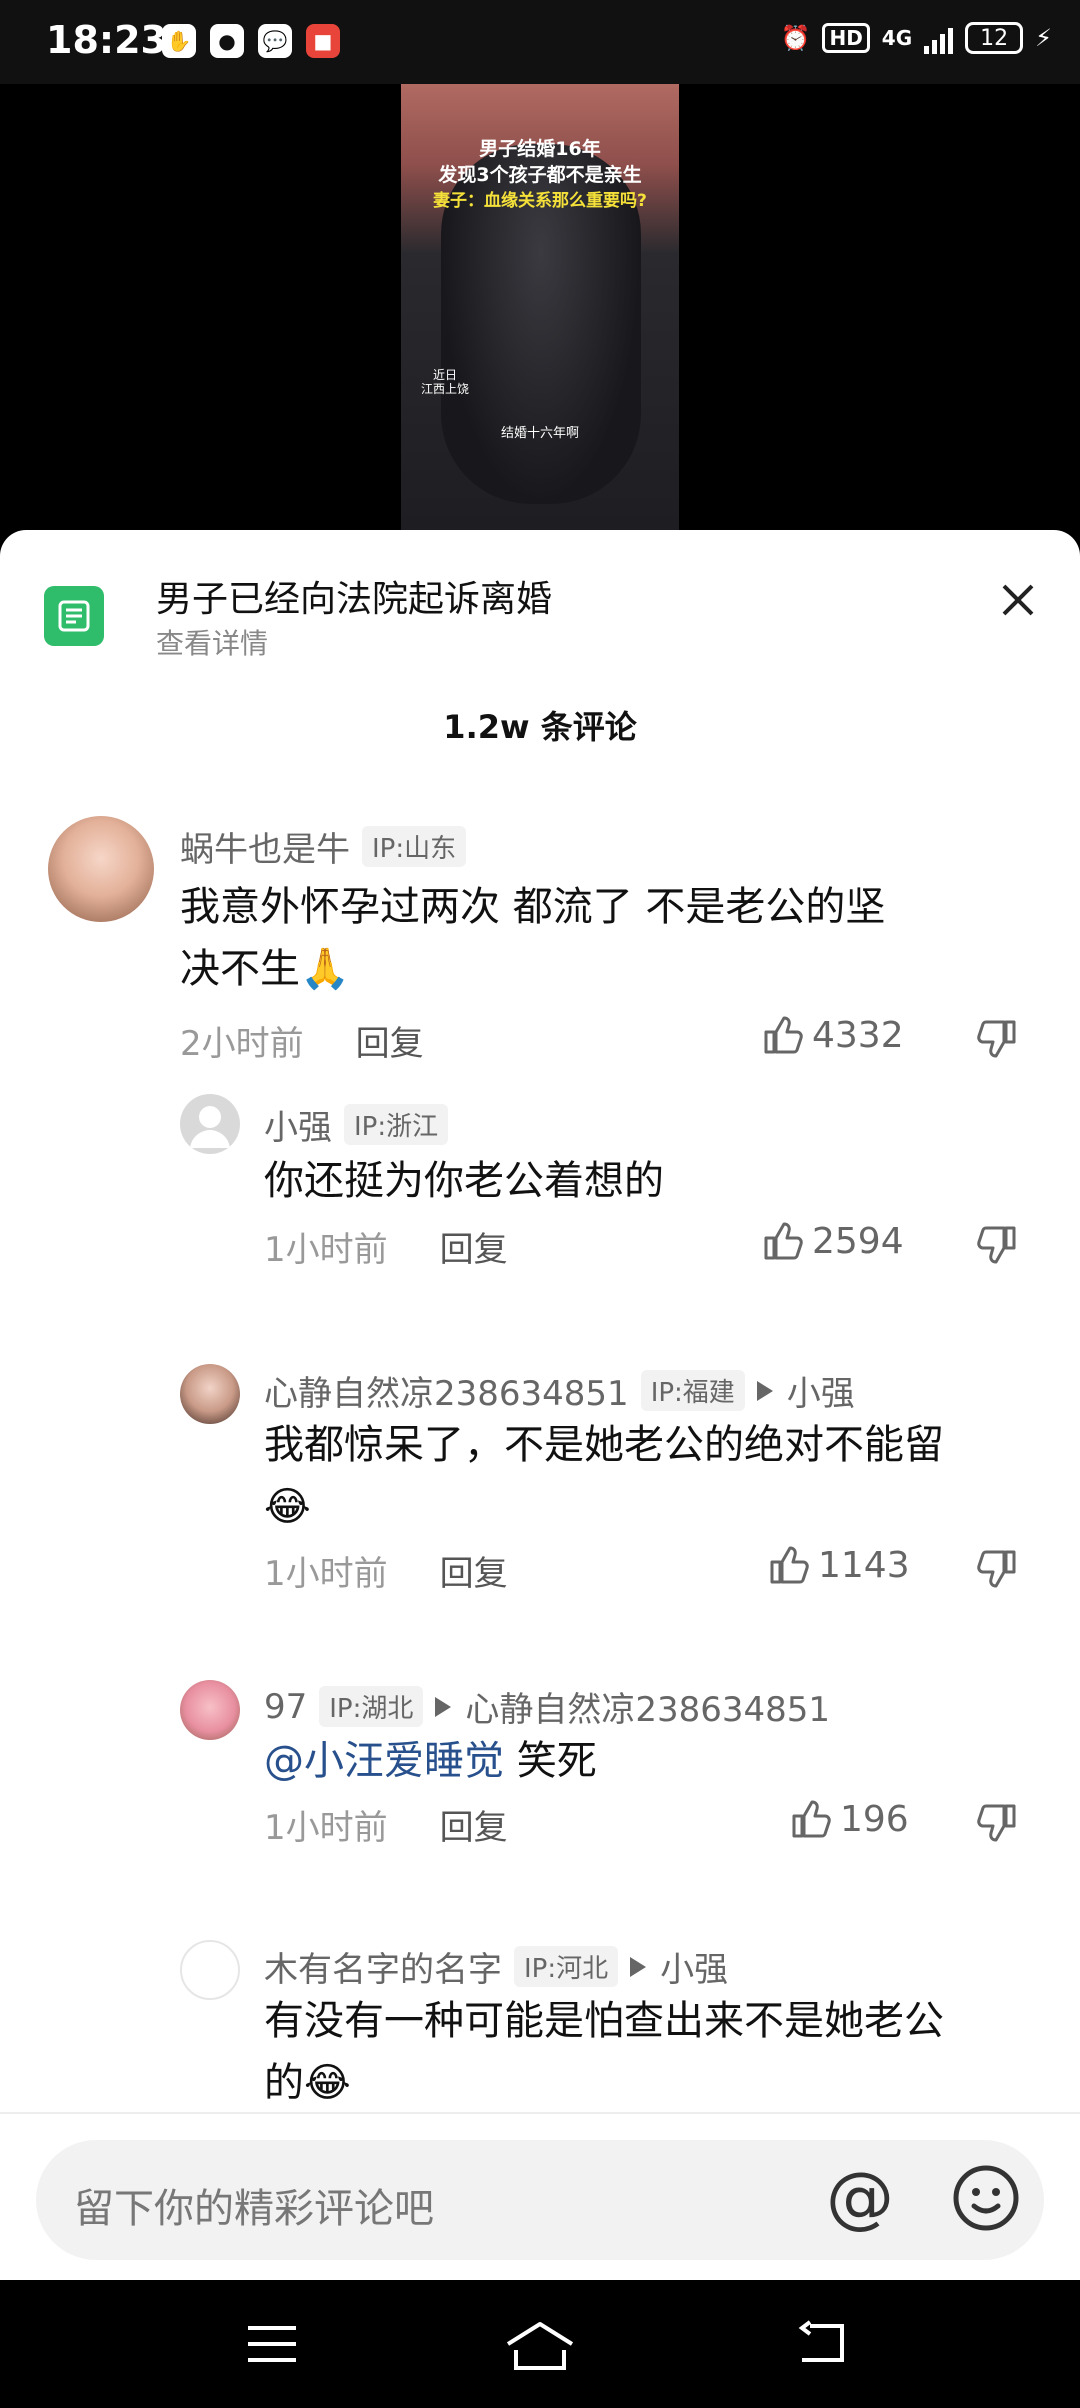  Describe the element at coordinates (445, 389) in the screenshot. I see `video-location-line2: 江西上饶` at that location.